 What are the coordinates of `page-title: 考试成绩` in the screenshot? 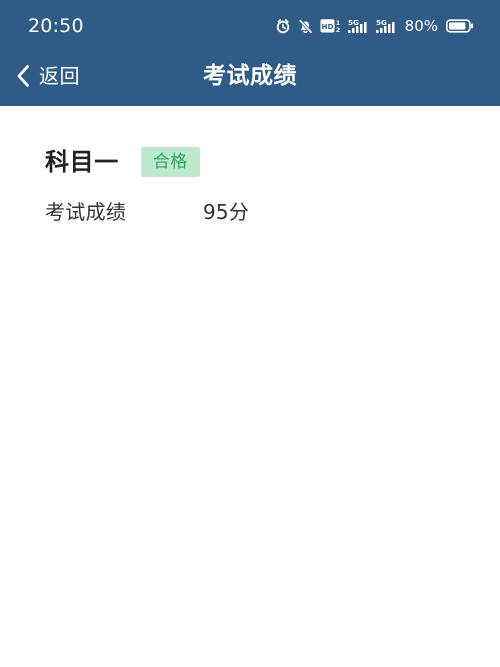 It's located at (250, 76).